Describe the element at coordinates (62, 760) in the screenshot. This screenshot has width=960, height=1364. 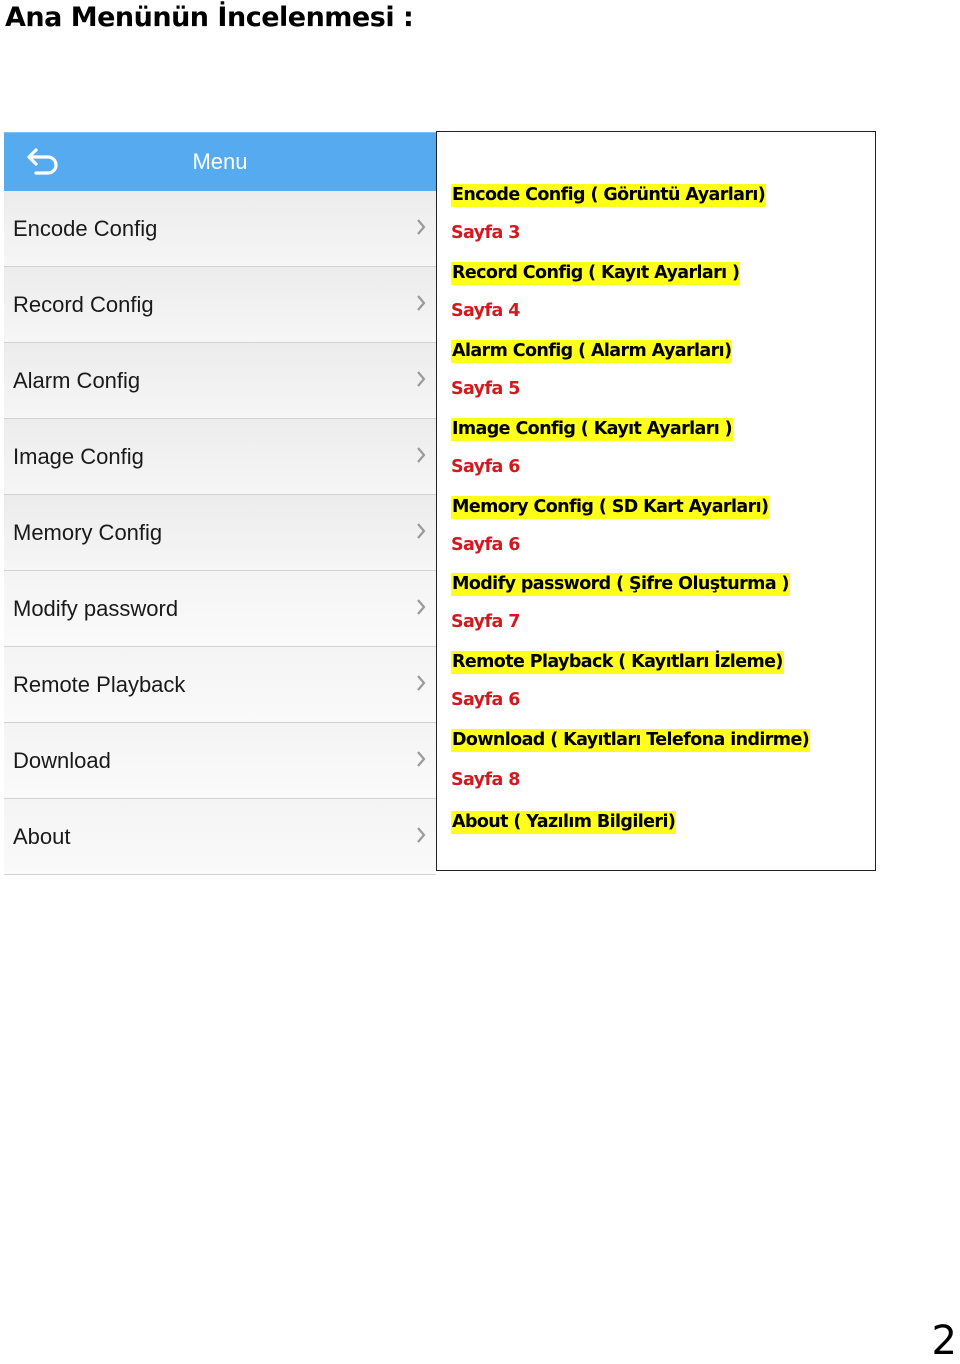
I see `menu-item-label: Download` at that location.